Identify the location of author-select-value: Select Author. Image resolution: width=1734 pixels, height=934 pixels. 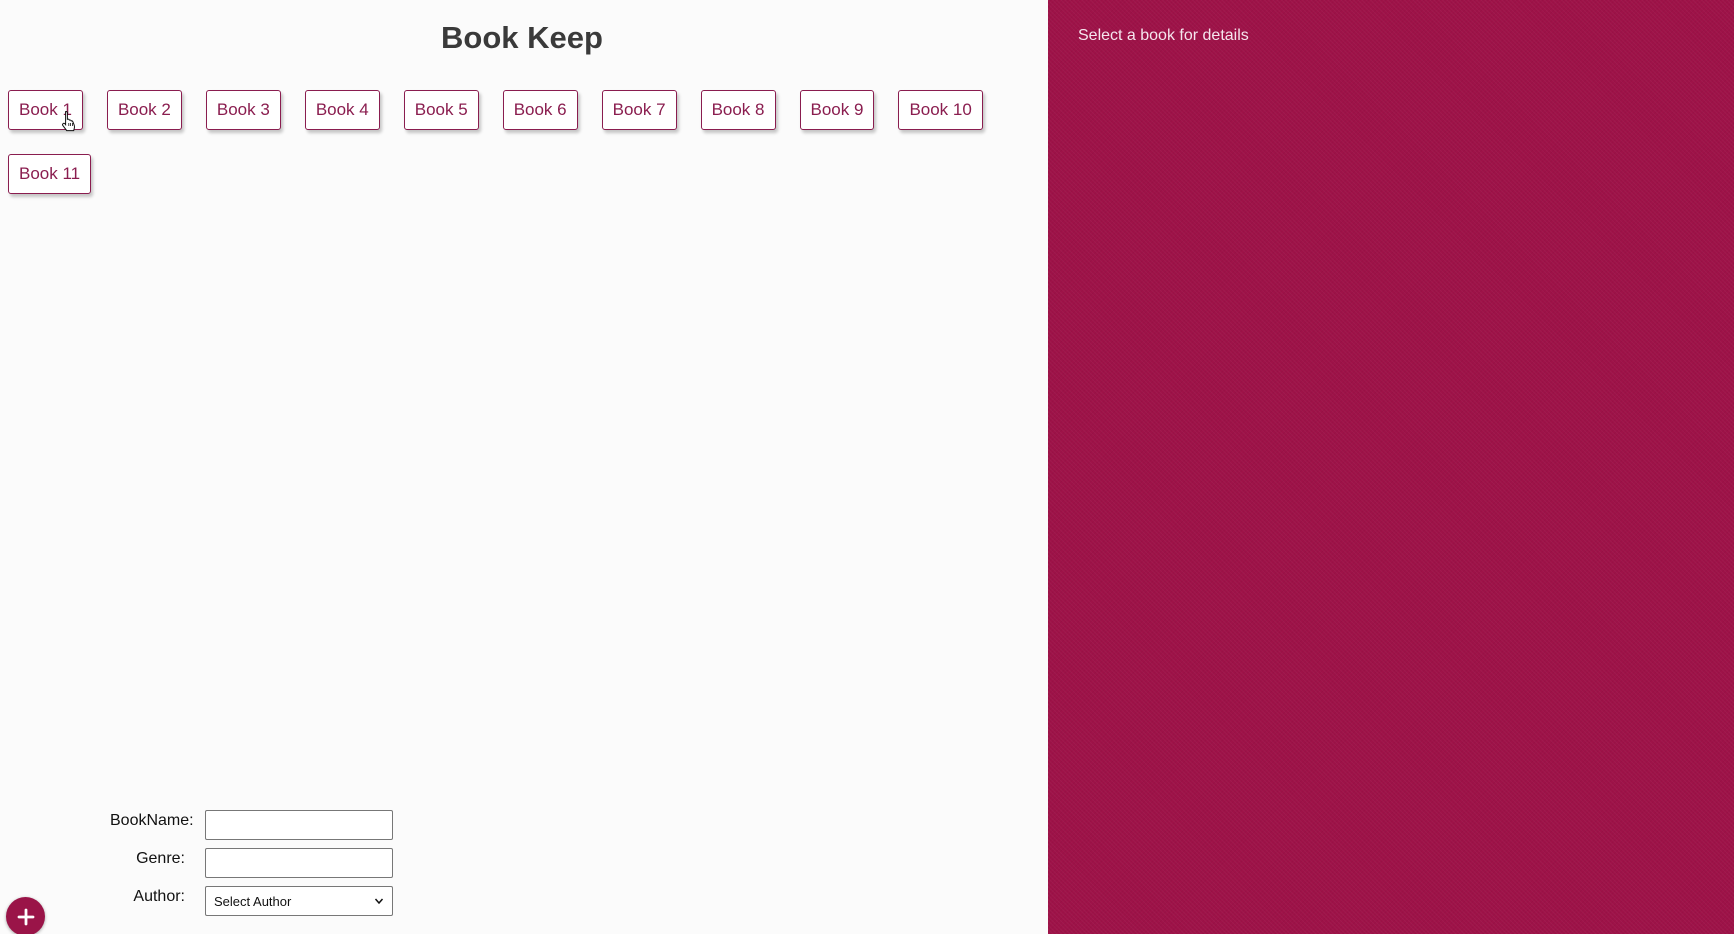
(253, 901).